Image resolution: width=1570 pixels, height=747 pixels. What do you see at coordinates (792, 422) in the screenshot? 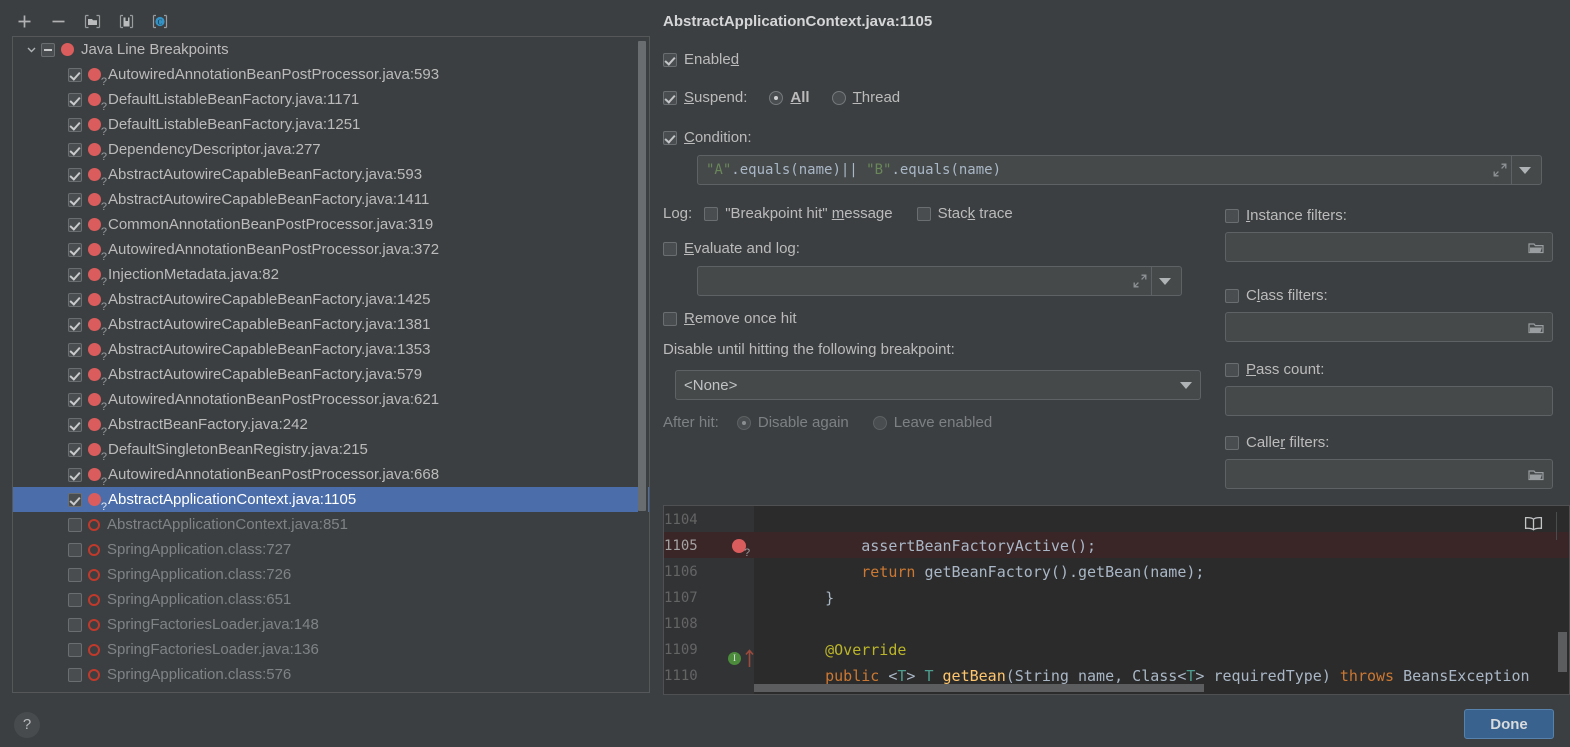
I see `after-hit-disable-again-radio: Disable again` at bounding box center [792, 422].